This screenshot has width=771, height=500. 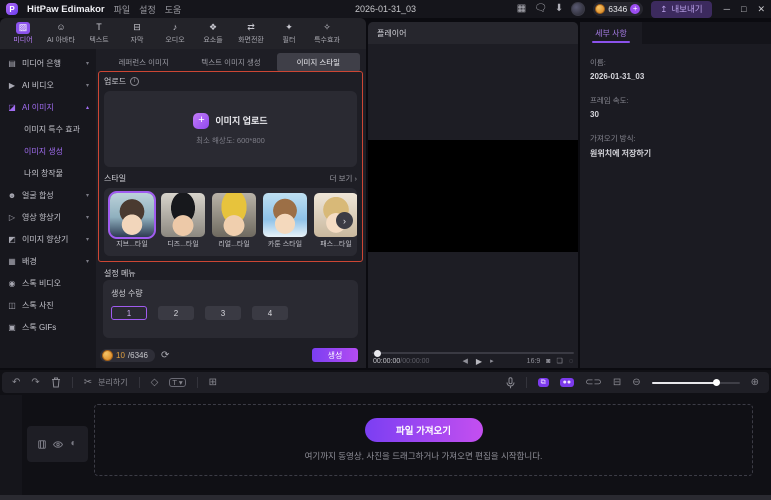 I want to click on chevron-down-icon: ▾, so click(x=87, y=239).